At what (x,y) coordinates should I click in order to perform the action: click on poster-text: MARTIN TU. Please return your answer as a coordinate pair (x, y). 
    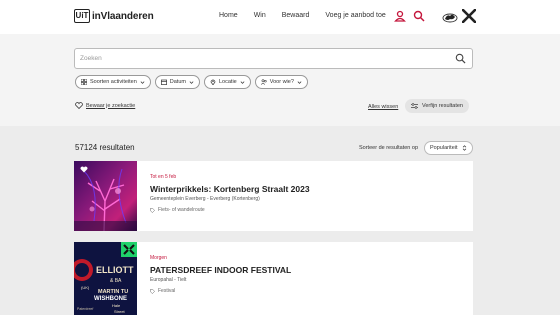
    Looking at the image, I should click on (113, 292).